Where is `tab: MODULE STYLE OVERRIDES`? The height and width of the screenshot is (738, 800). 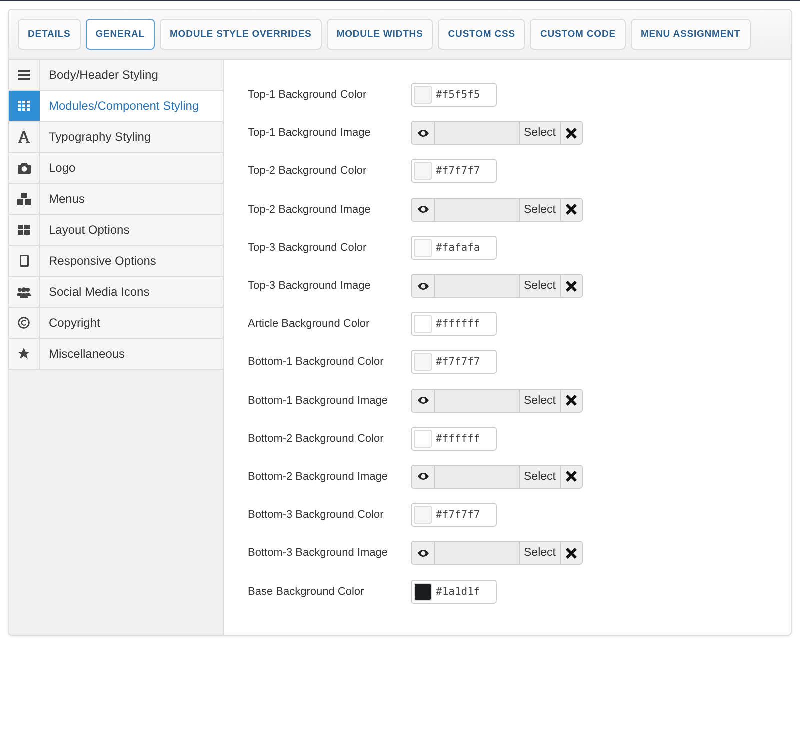 tab: MODULE STYLE OVERRIDES is located at coordinates (241, 34).